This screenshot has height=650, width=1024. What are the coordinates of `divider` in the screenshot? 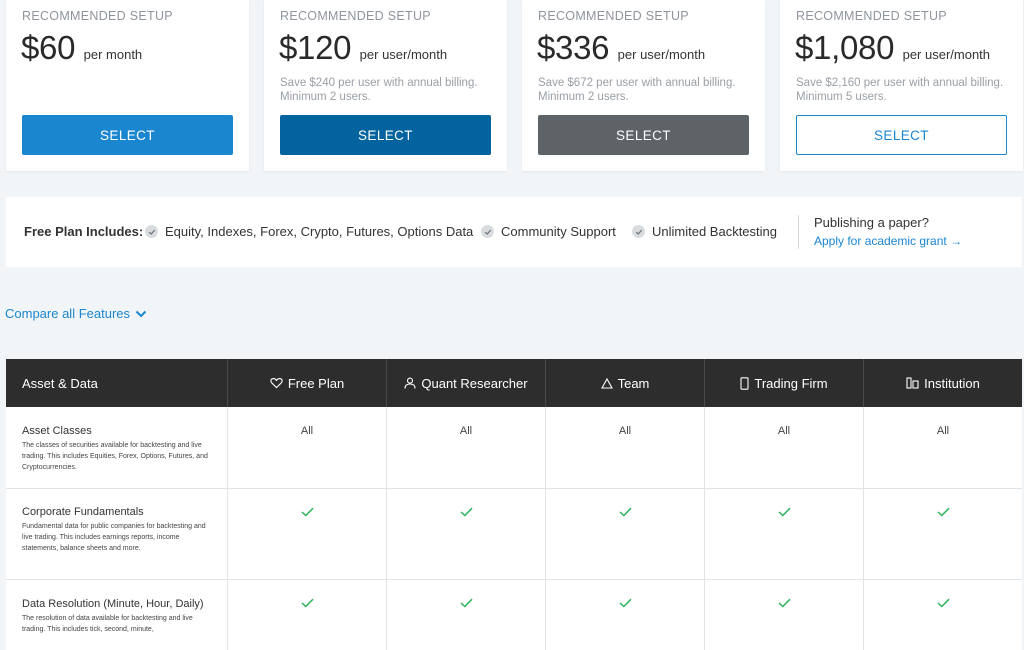 It's located at (798, 232).